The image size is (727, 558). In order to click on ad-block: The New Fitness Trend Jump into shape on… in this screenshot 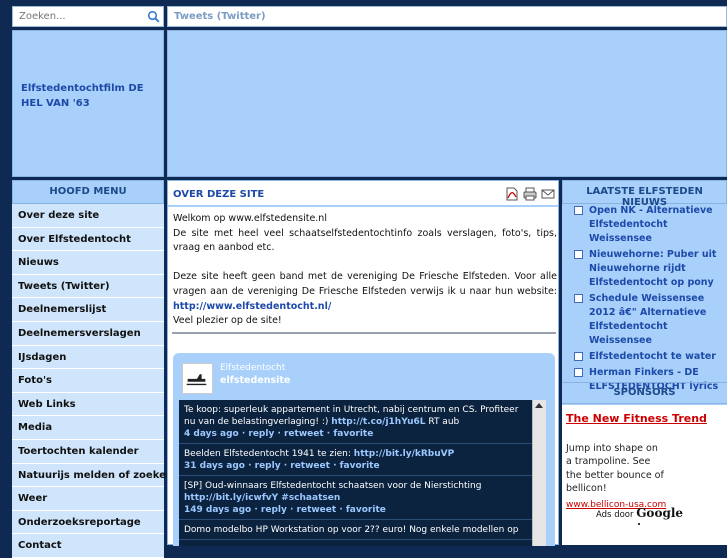, I will do `click(644, 475)`.